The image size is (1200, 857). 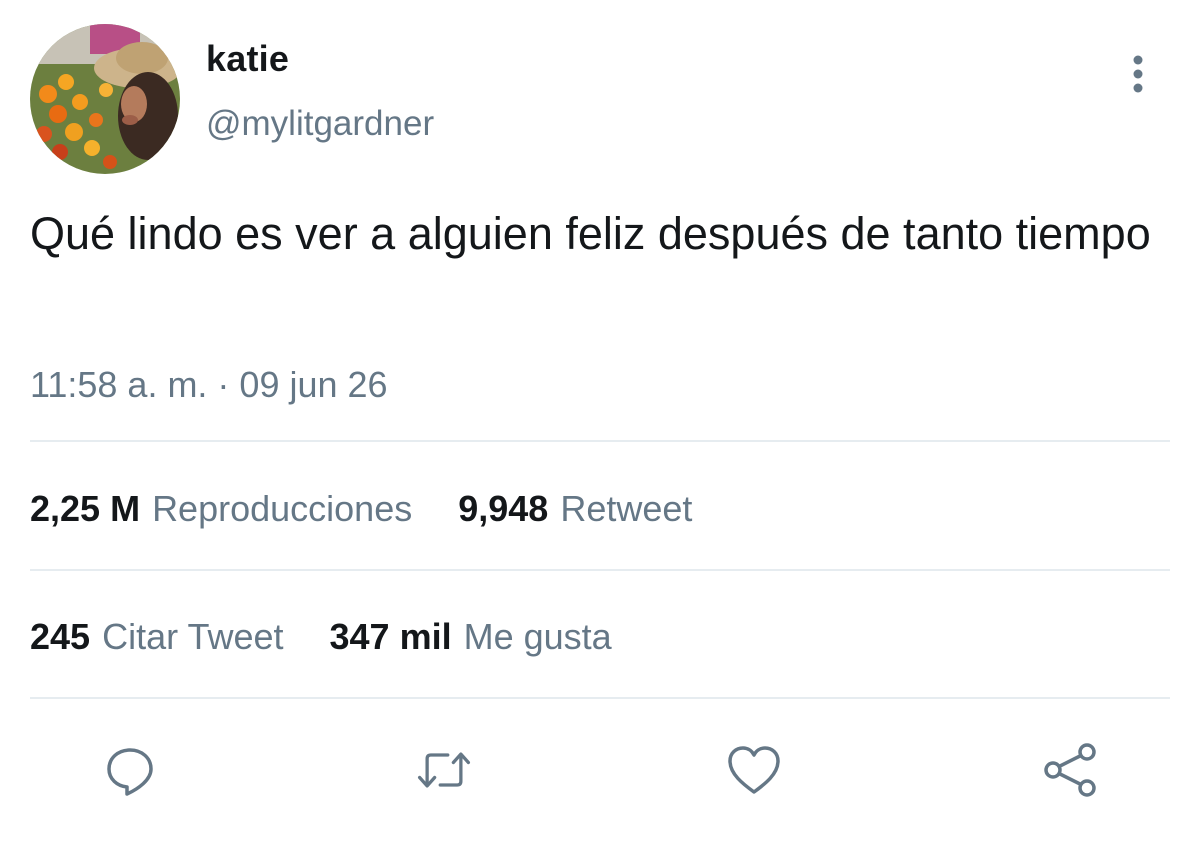 What do you see at coordinates (537, 636) in the screenshot?
I see `likes-label: Me gusta` at bounding box center [537, 636].